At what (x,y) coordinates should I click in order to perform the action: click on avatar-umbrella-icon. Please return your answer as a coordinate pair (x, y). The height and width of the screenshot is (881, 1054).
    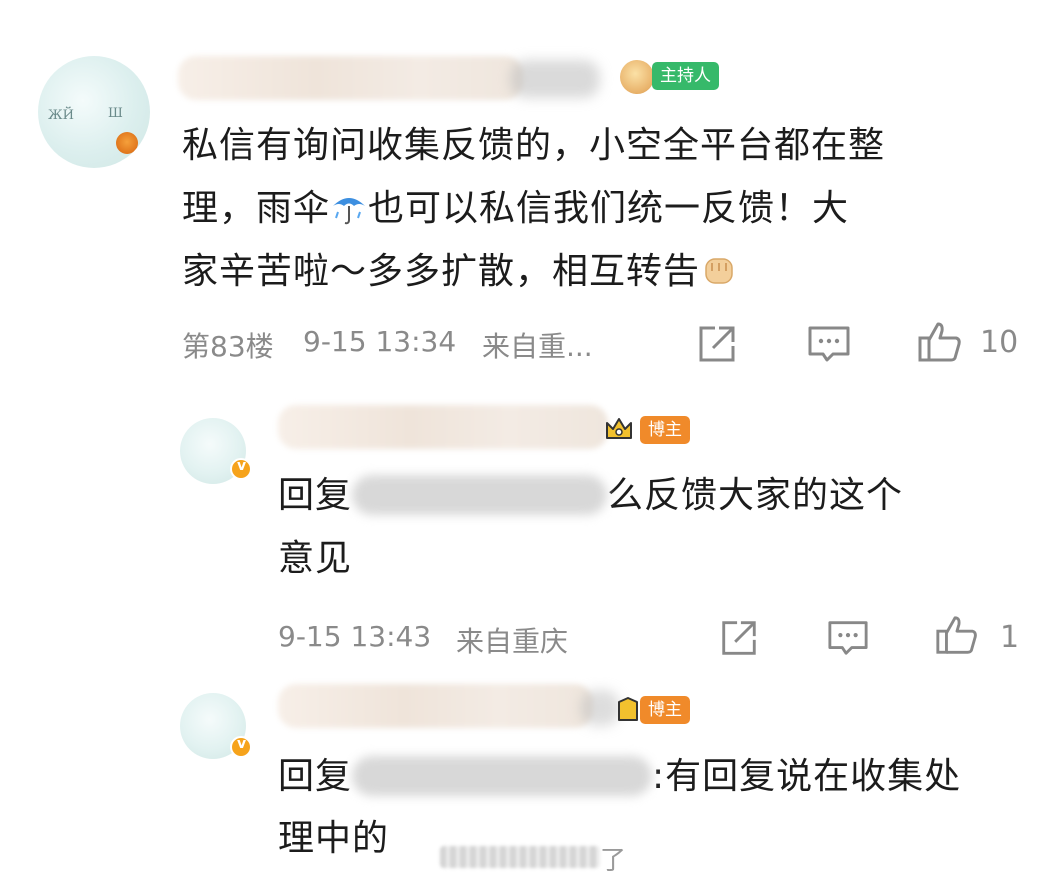
    Looking at the image, I should click on (127, 143).